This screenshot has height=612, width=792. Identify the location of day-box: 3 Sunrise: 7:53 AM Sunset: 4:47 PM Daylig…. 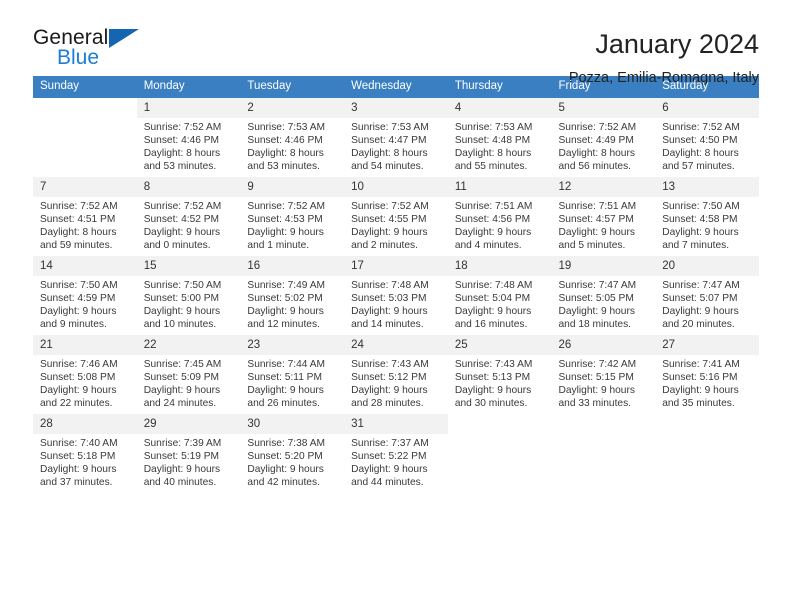
(396, 137).